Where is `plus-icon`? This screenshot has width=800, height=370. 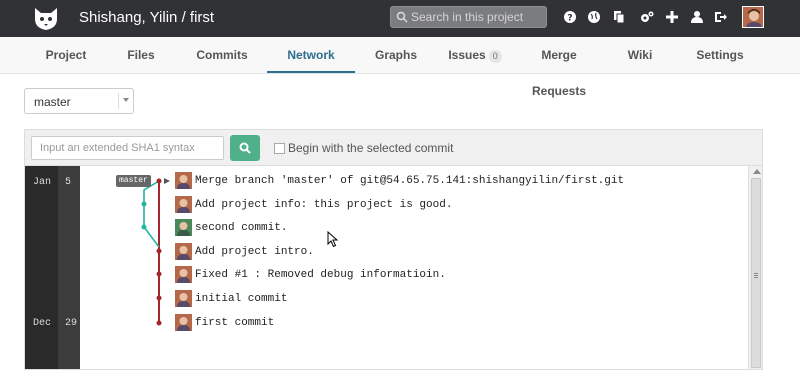
plus-icon is located at coordinates (672, 17).